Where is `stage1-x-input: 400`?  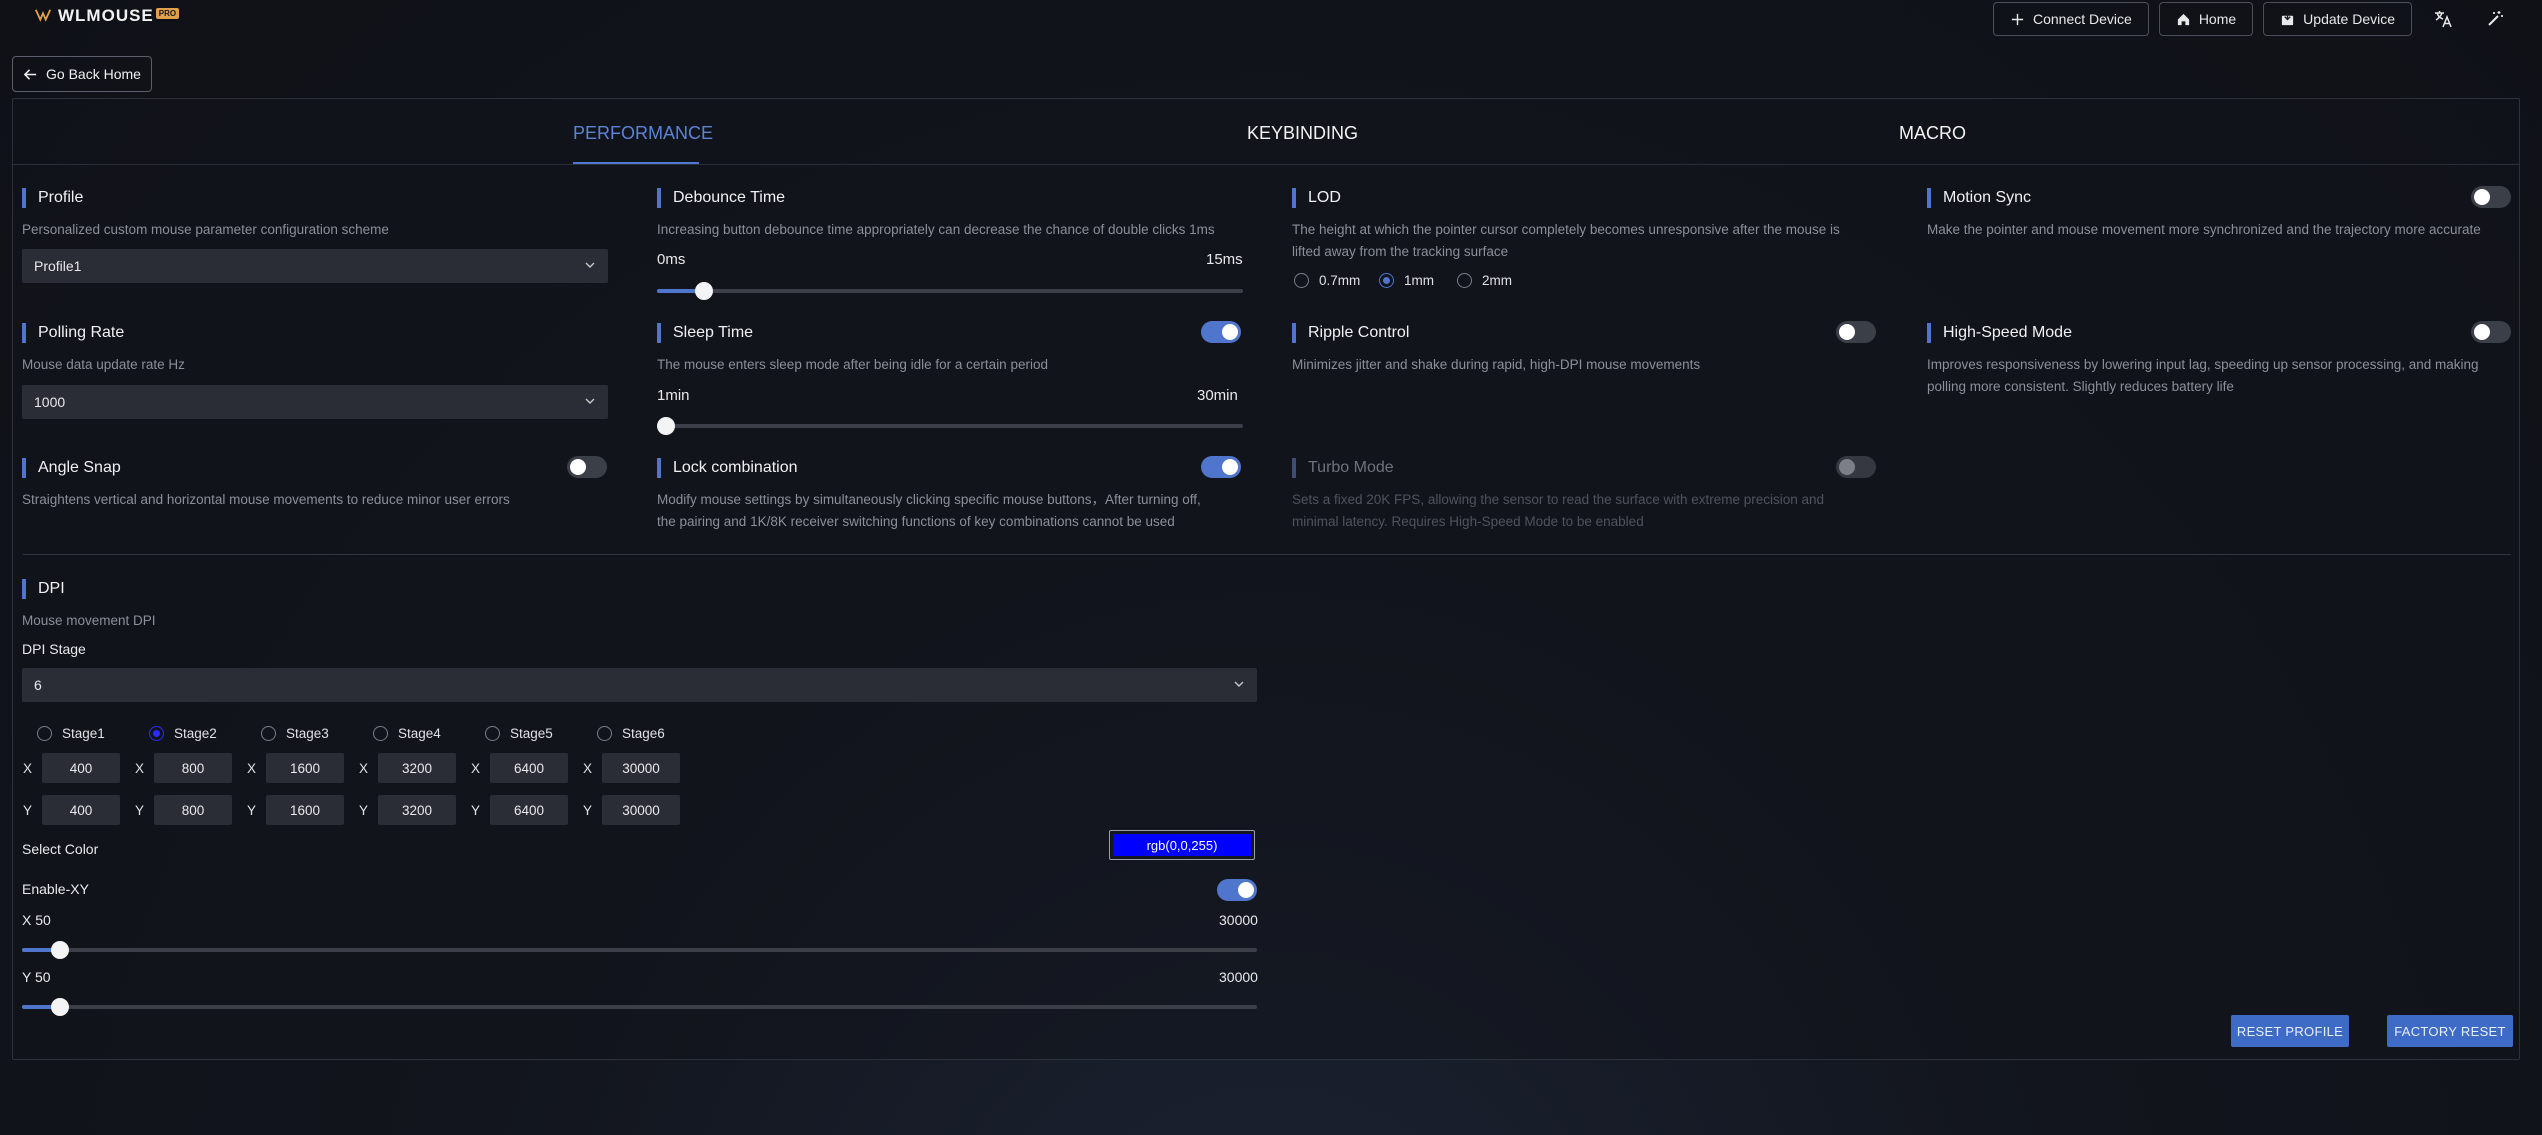
stage1-x-input: 400 is located at coordinates (81, 768).